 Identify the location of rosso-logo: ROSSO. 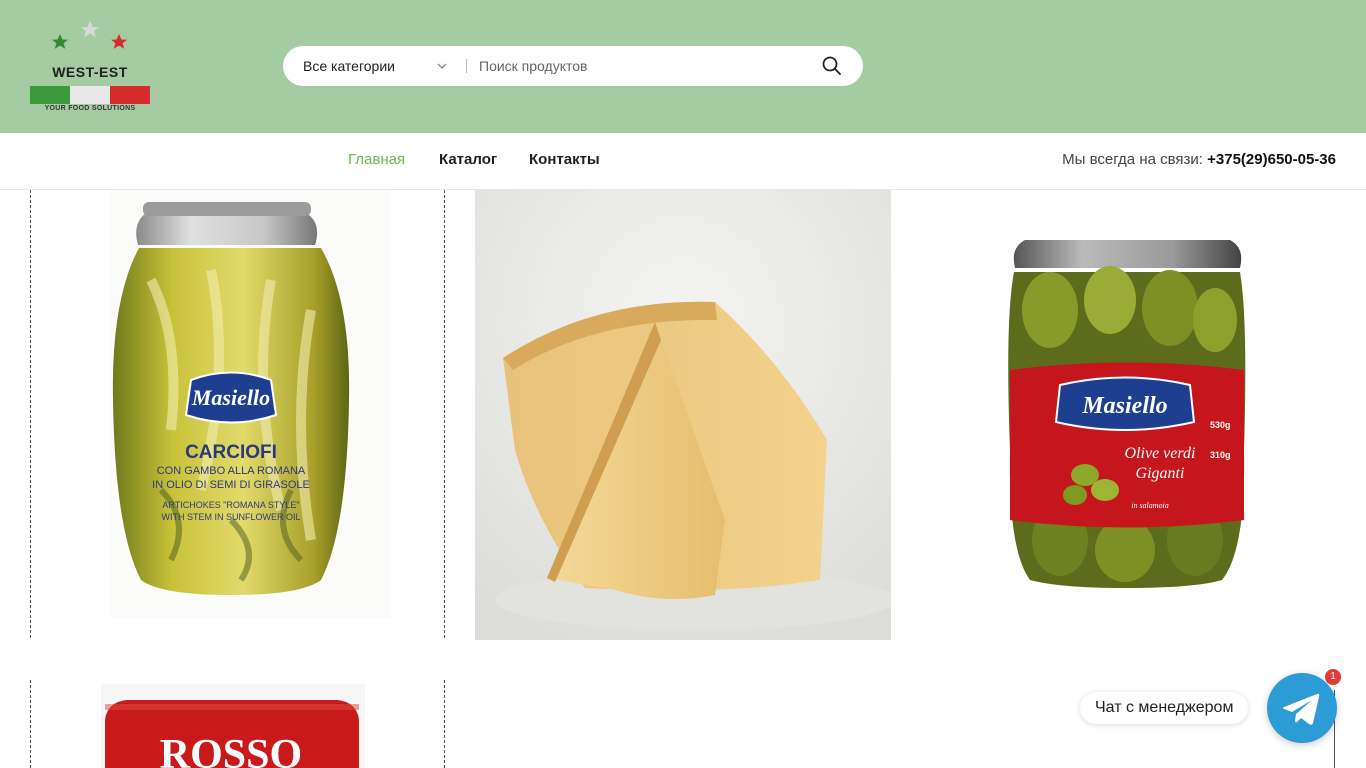
(231, 750).